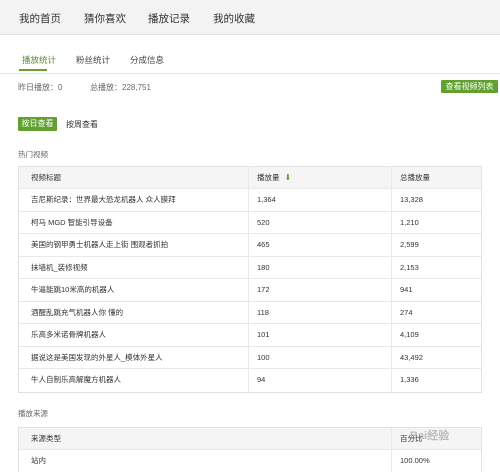 The image size is (500, 472). I want to click on table-row: 牛人自制乐高解魔方机器人 94 1,336, so click(250, 380).